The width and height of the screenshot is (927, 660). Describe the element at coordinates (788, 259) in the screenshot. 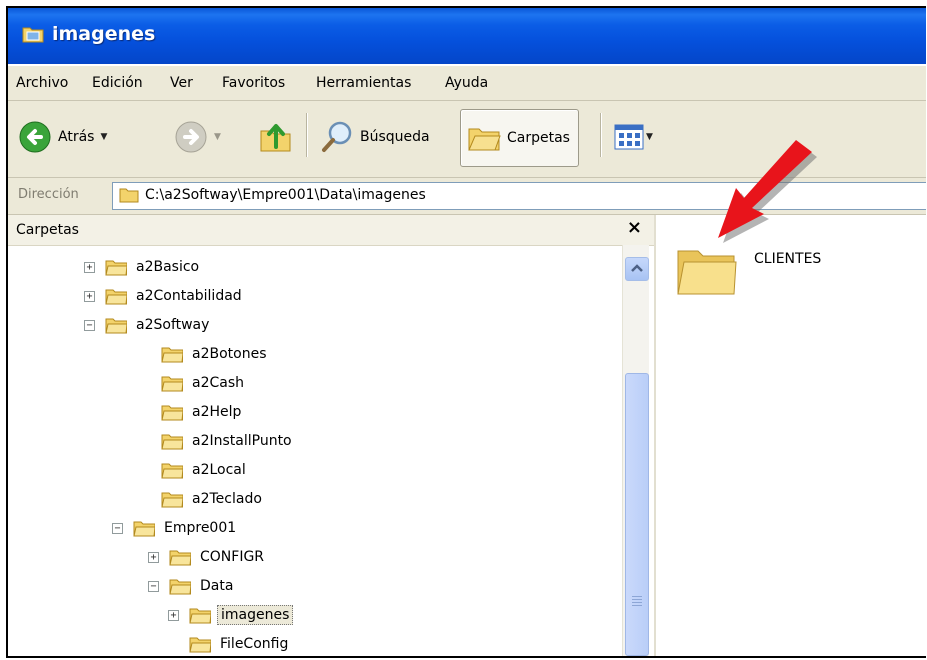

I see `item-label: CLIENTES` at that location.